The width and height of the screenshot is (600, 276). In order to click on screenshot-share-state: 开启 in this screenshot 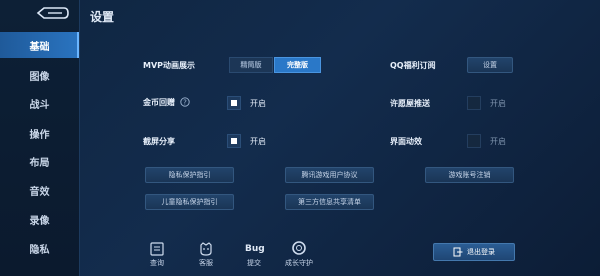, I will do `click(258, 141)`.